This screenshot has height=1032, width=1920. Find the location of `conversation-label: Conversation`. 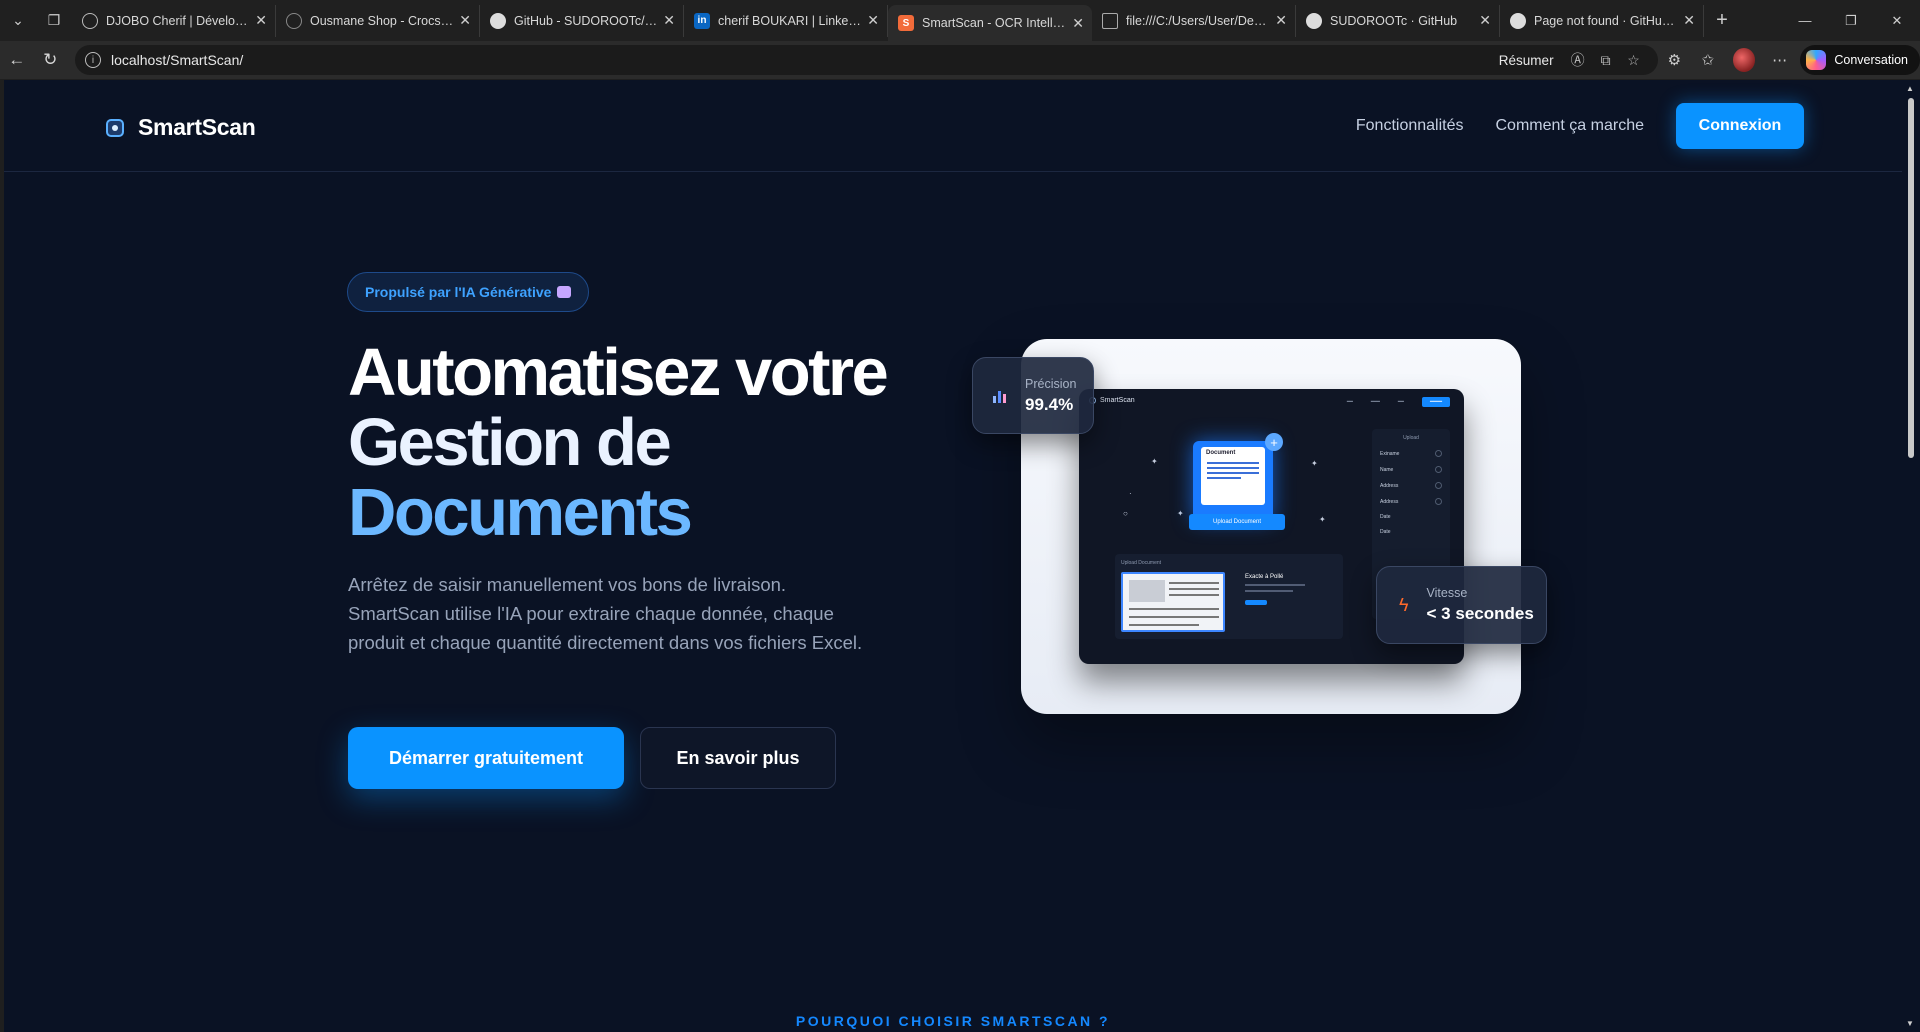

conversation-label: Conversation is located at coordinates (1871, 60).